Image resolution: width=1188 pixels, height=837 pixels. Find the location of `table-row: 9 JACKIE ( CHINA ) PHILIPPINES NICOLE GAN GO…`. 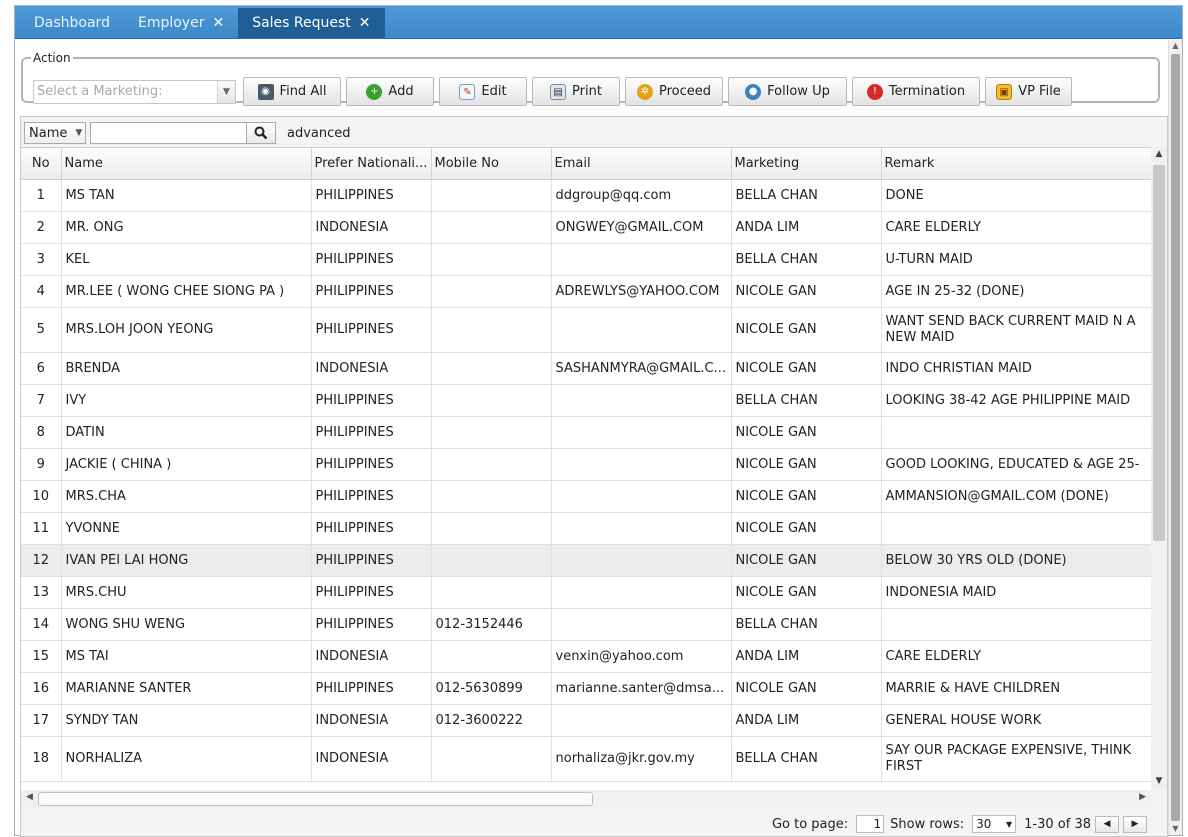

table-row: 9 JACKIE ( CHINA ) PHILIPPINES NICOLE GAN GO… is located at coordinates (586, 464).